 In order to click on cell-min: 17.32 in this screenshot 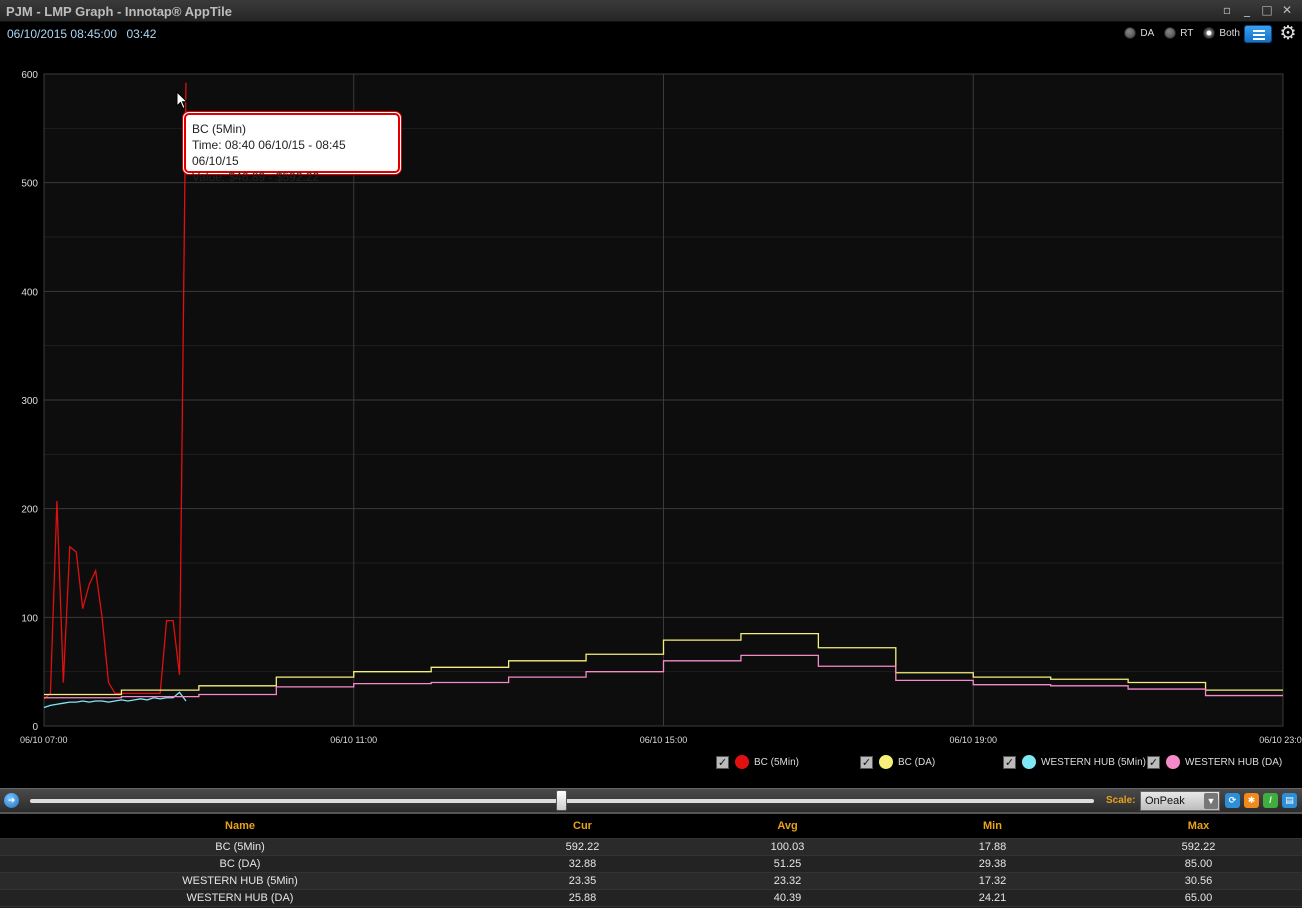, I will do `click(992, 881)`.